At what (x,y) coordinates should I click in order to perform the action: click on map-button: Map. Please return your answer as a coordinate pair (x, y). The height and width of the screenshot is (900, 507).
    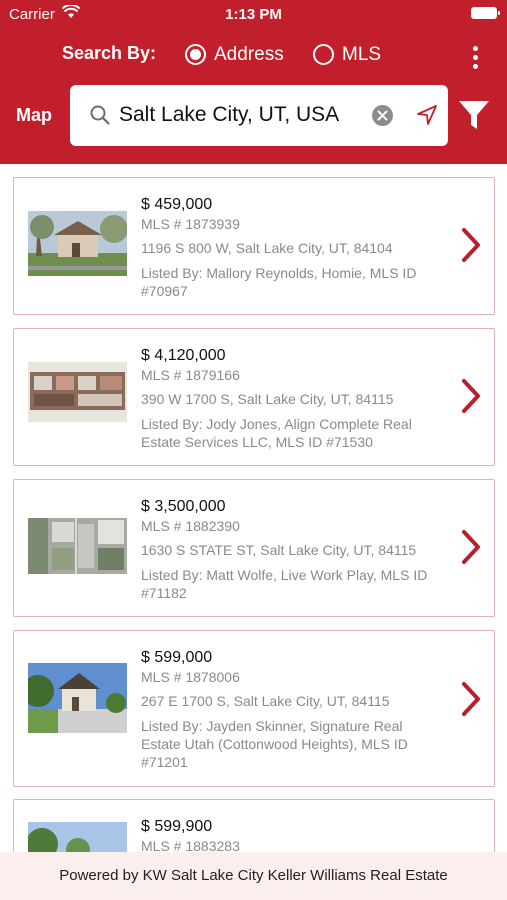
    Looking at the image, I should click on (34, 115).